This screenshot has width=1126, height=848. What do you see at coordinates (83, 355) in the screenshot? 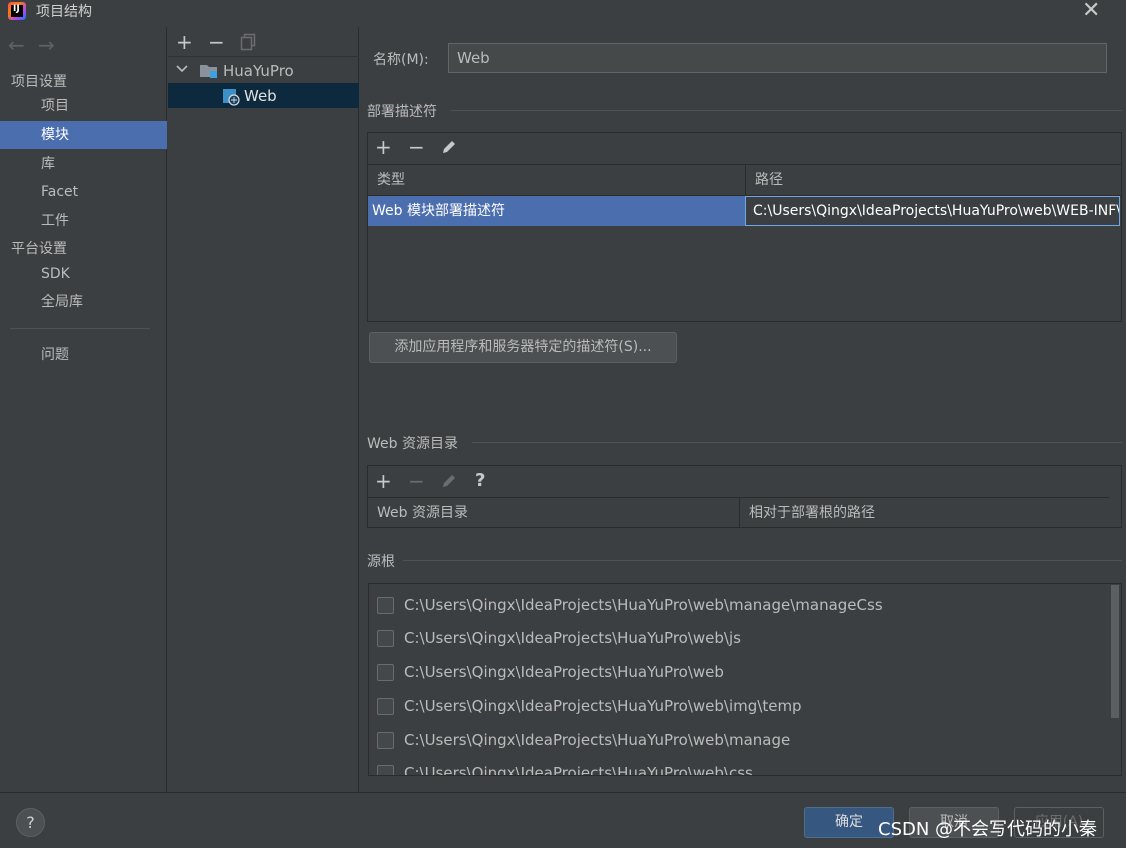
I see `nav-item-problems: 问题` at bounding box center [83, 355].